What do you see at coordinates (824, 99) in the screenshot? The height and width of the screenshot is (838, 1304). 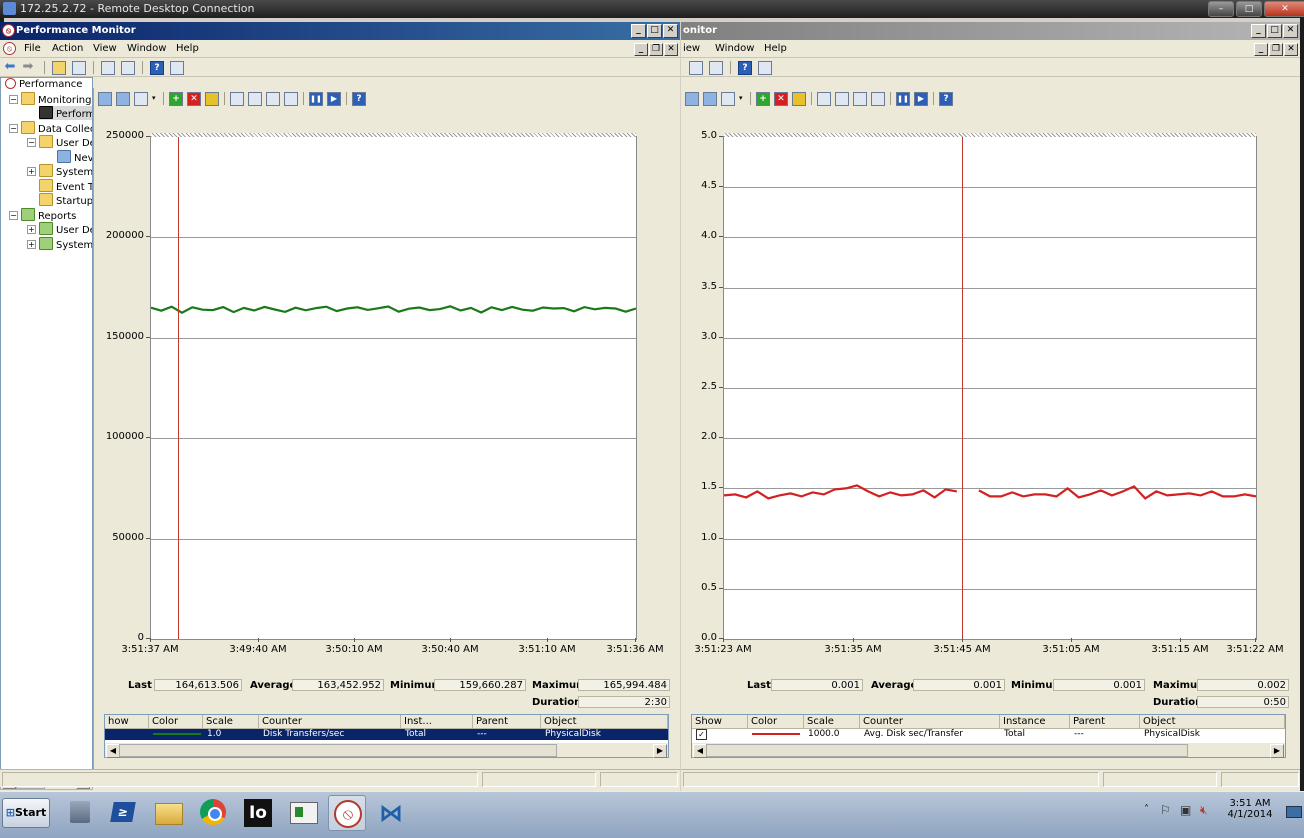 I see `copy-properties-icon` at bounding box center [824, 99].